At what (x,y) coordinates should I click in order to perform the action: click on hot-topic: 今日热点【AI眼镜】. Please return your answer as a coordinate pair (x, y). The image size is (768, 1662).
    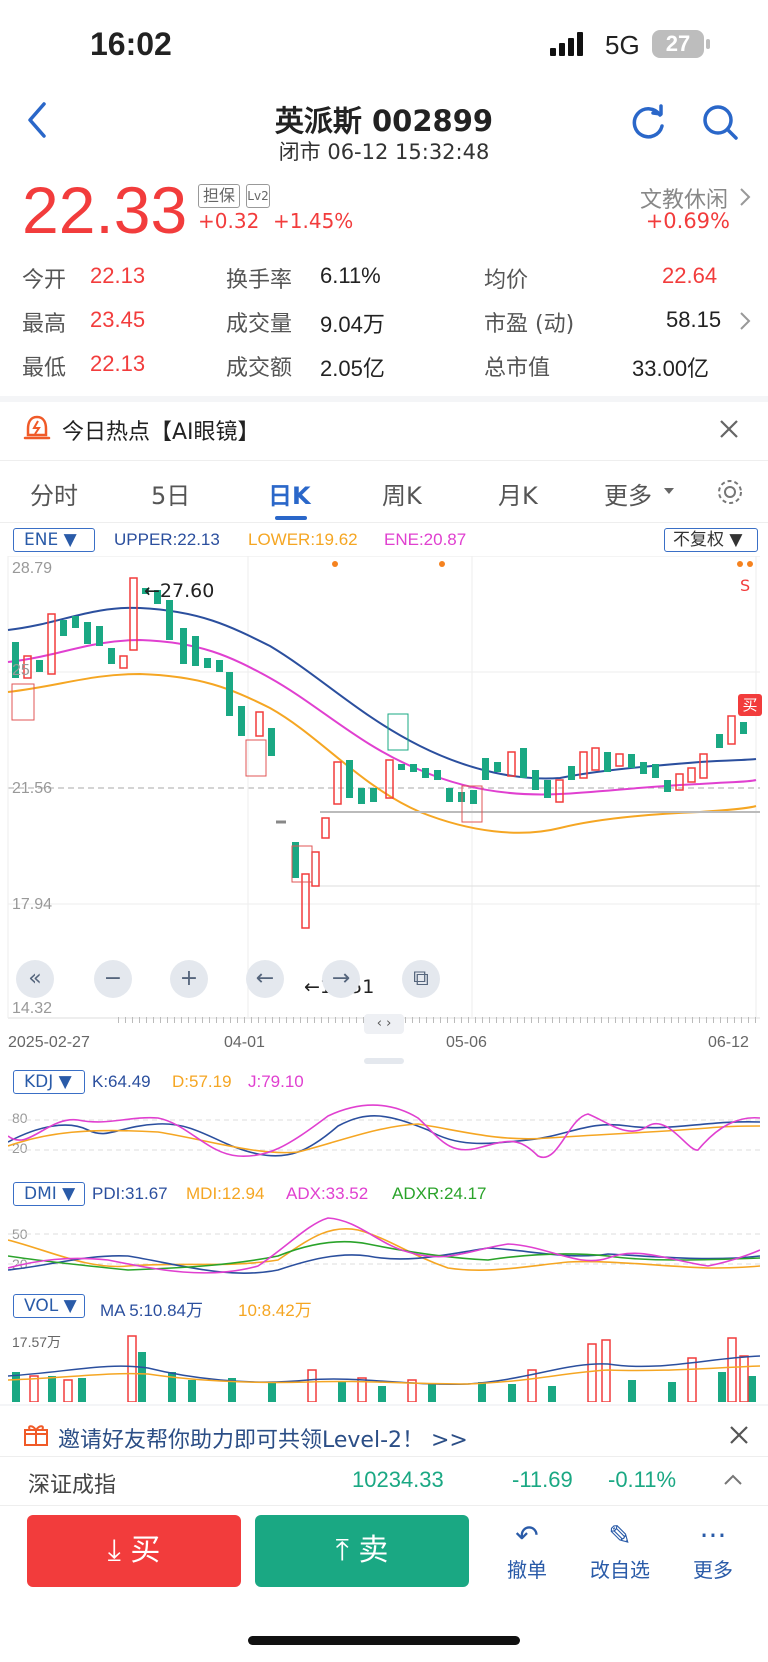
    Looking at the image, I should click on (161, 430).